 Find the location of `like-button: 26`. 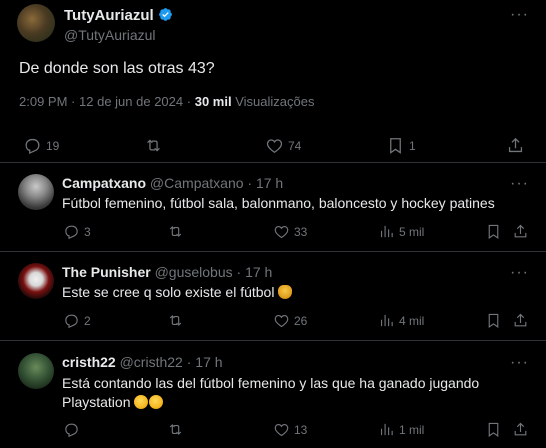

like-button: 26 is located at coordinates (290, 320).